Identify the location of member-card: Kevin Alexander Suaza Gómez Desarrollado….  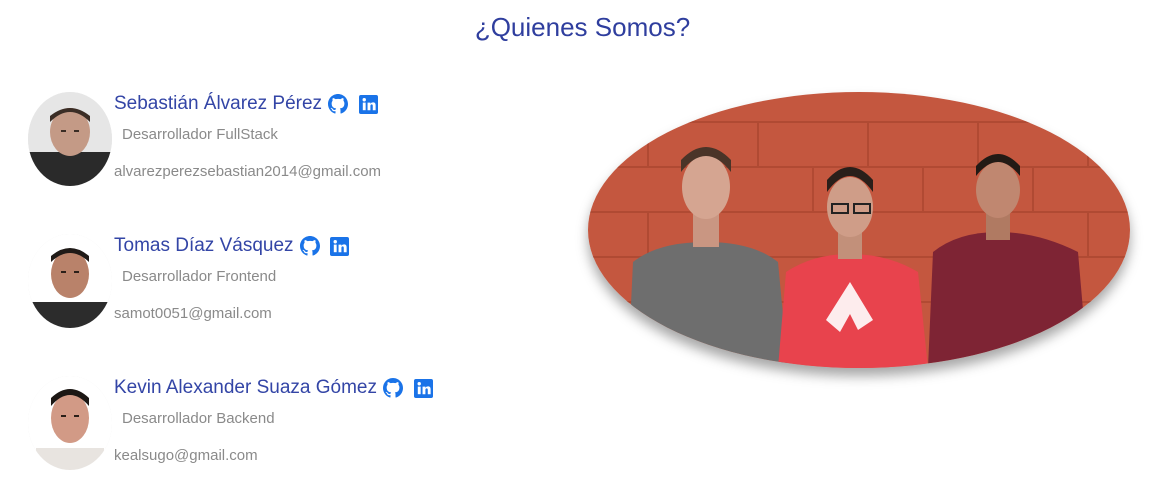
(288, 428).